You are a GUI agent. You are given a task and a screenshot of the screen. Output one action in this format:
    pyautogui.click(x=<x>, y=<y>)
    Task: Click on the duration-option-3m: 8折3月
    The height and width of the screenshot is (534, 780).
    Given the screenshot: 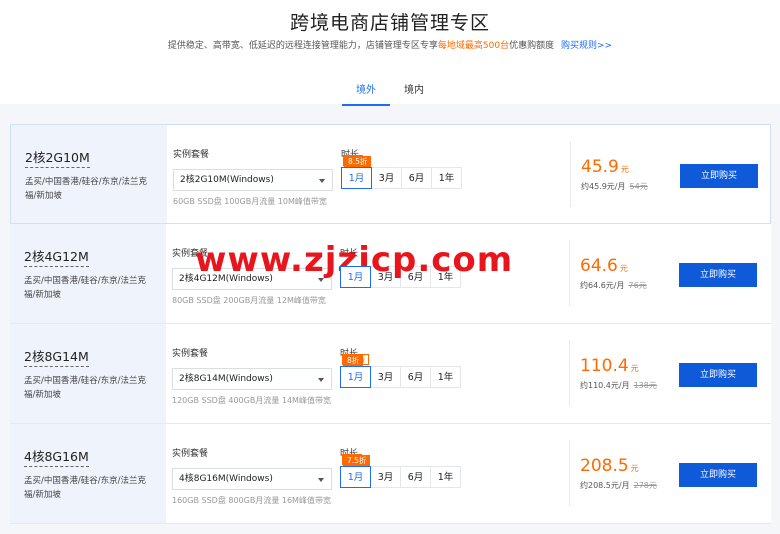 What is the action you would take?
    pyautogui.click(x=372, y=172)
    